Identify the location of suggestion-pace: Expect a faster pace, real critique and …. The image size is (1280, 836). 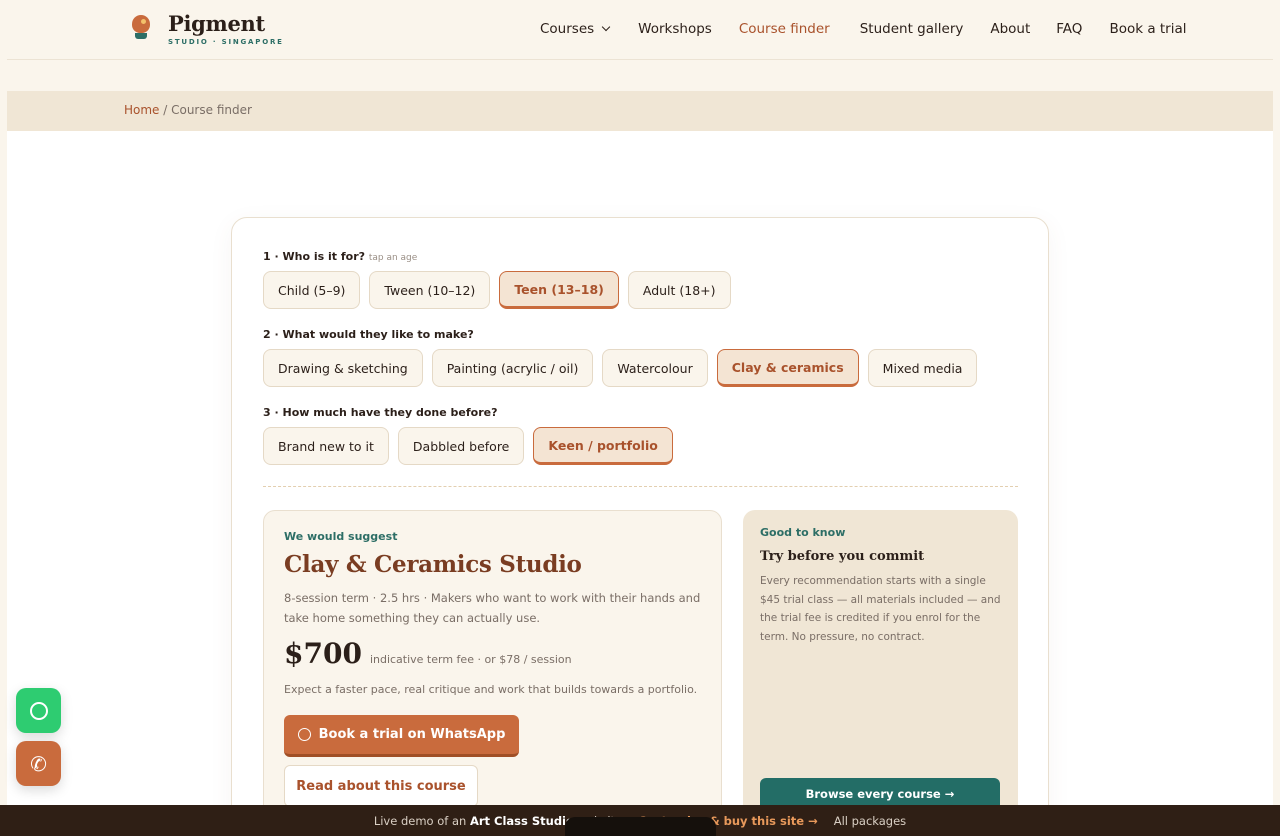
(491, 689).